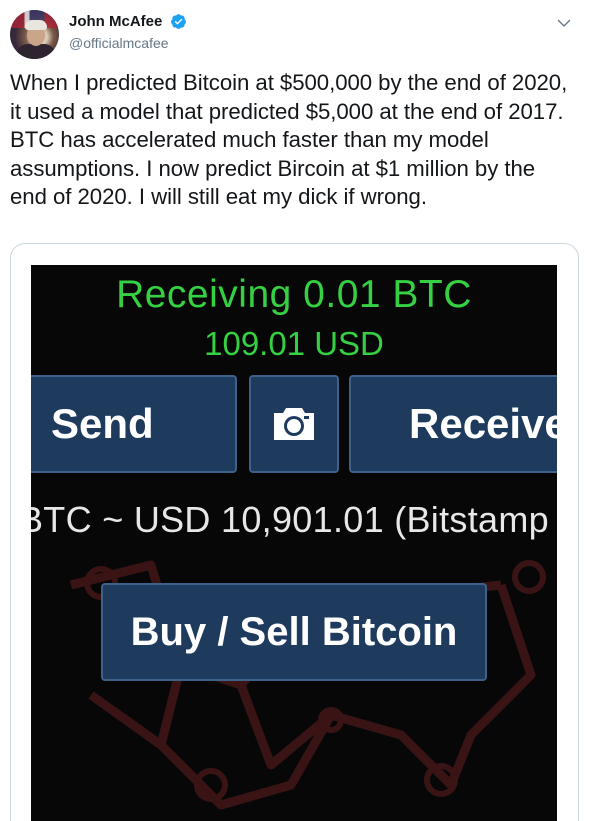 The width and height of the screenshot is (593, 821). What do you see at coordinates (564, 23) in the screenshot?
I see `chevron-down-icon` at bounding box center [564, 23].